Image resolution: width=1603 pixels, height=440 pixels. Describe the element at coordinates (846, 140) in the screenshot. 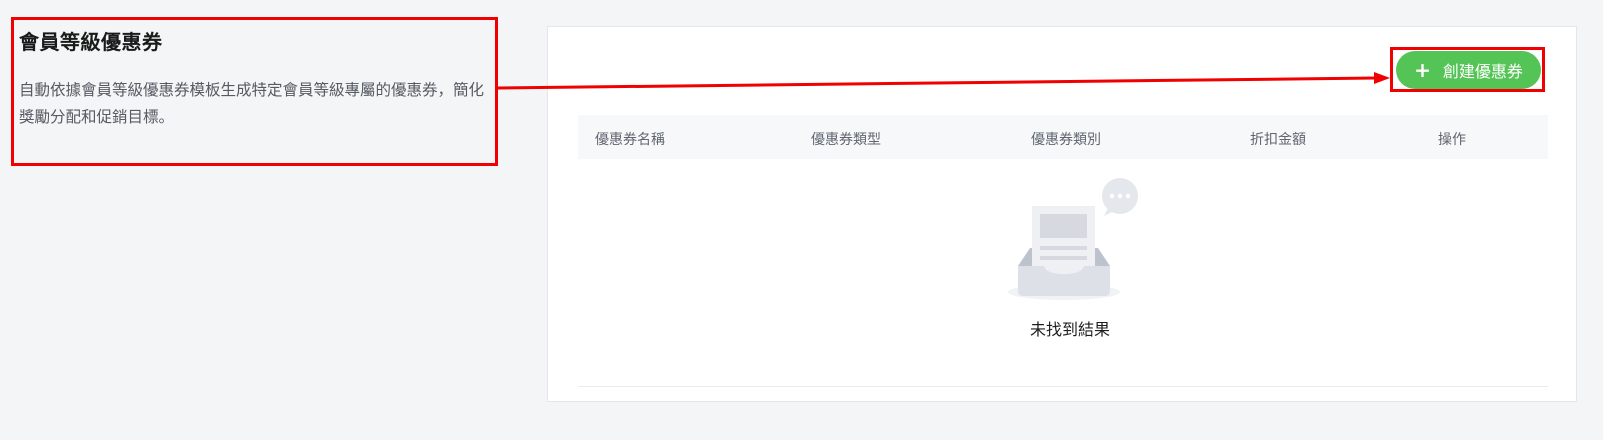

I see `column-header-coupon-type: 優惠券類型` at that location.